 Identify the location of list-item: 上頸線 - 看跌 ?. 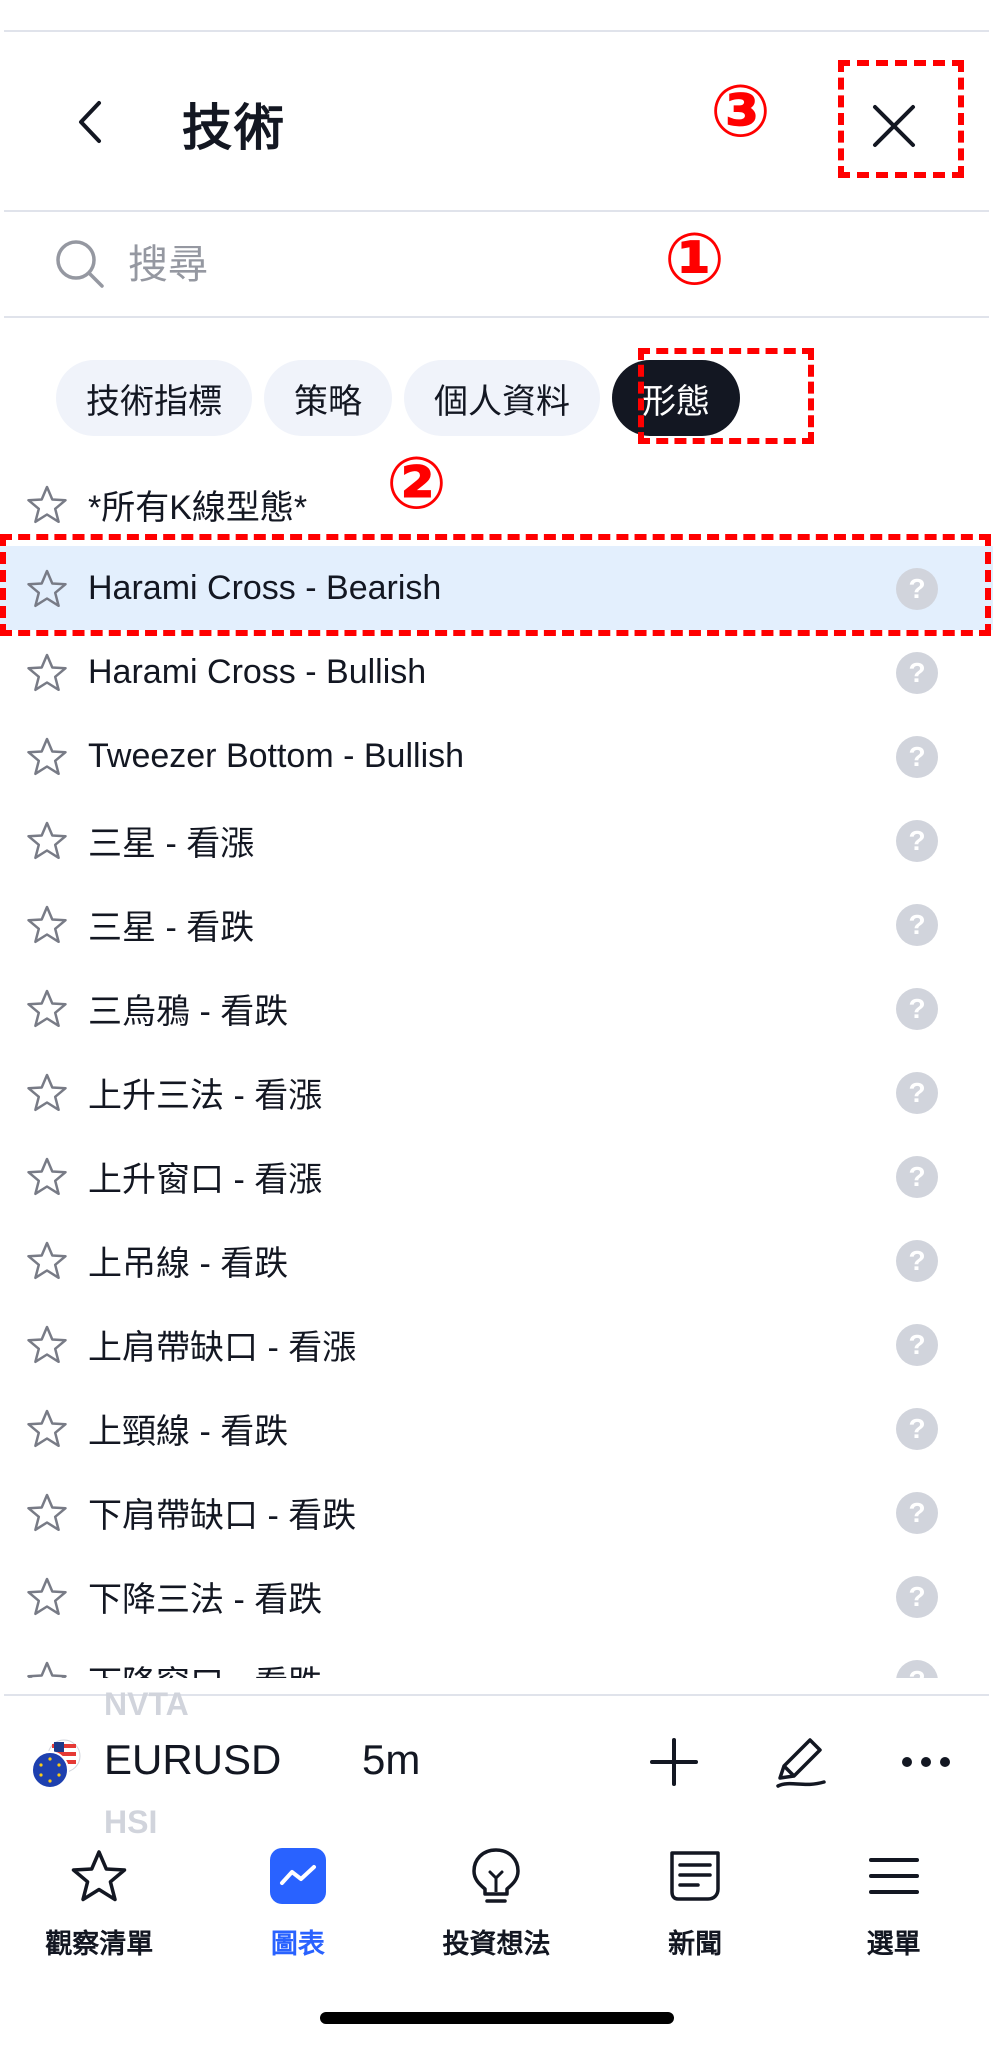
(496, 1428).